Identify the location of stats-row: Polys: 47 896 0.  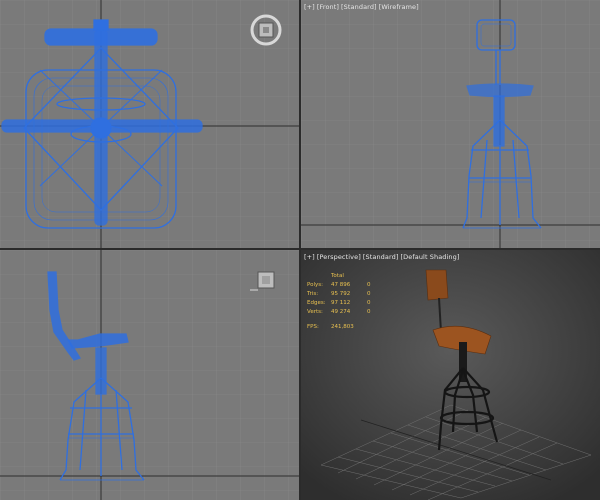
(347, 285).